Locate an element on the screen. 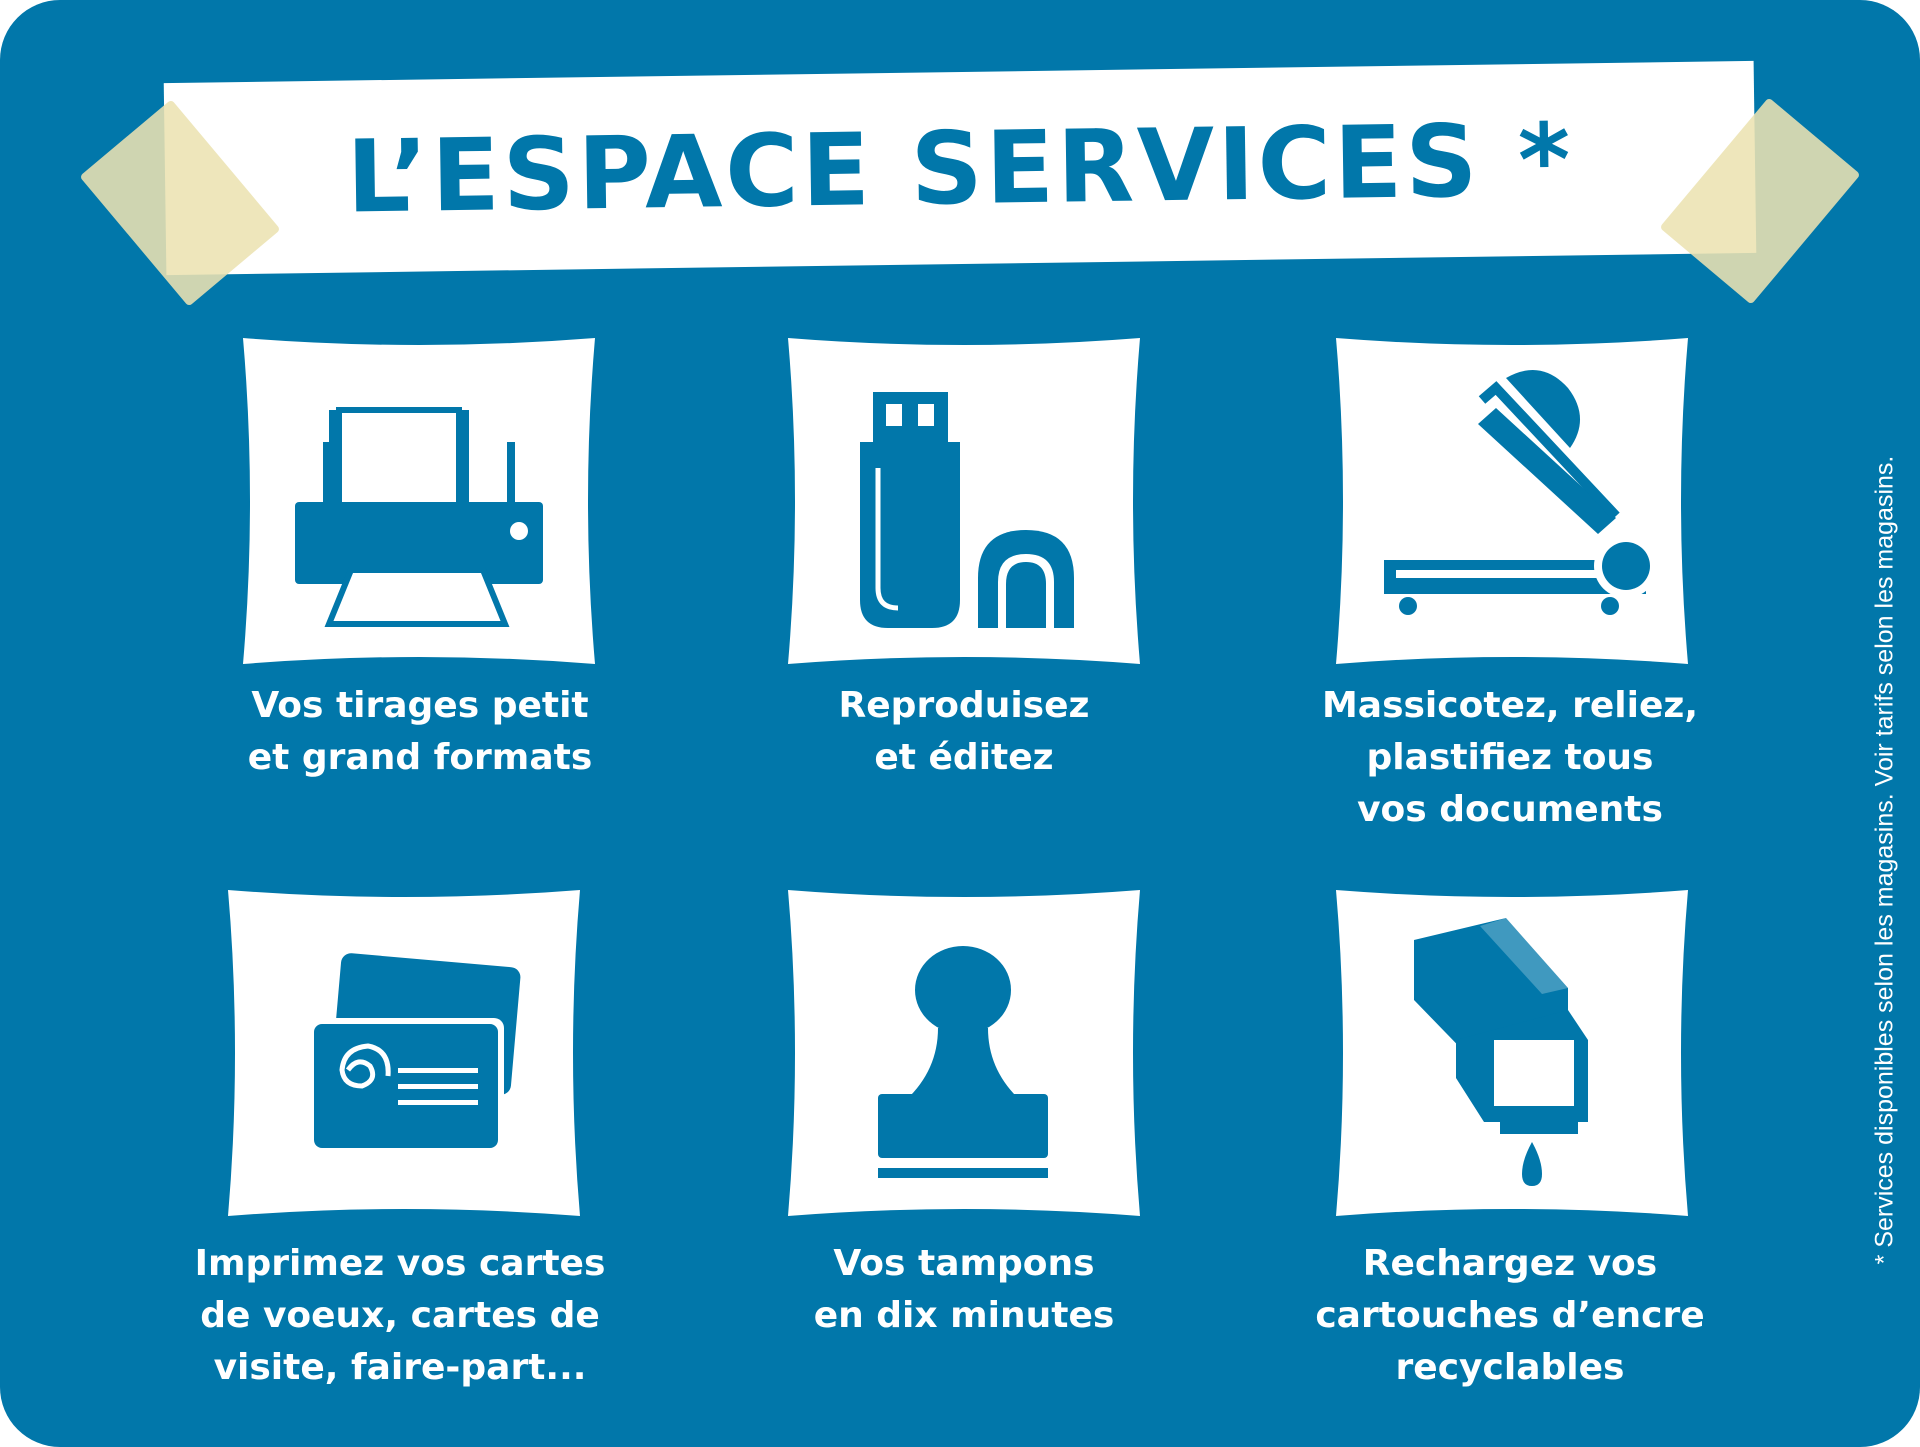  caption-line: en dix minutes is located at coordinates (964, 1315).